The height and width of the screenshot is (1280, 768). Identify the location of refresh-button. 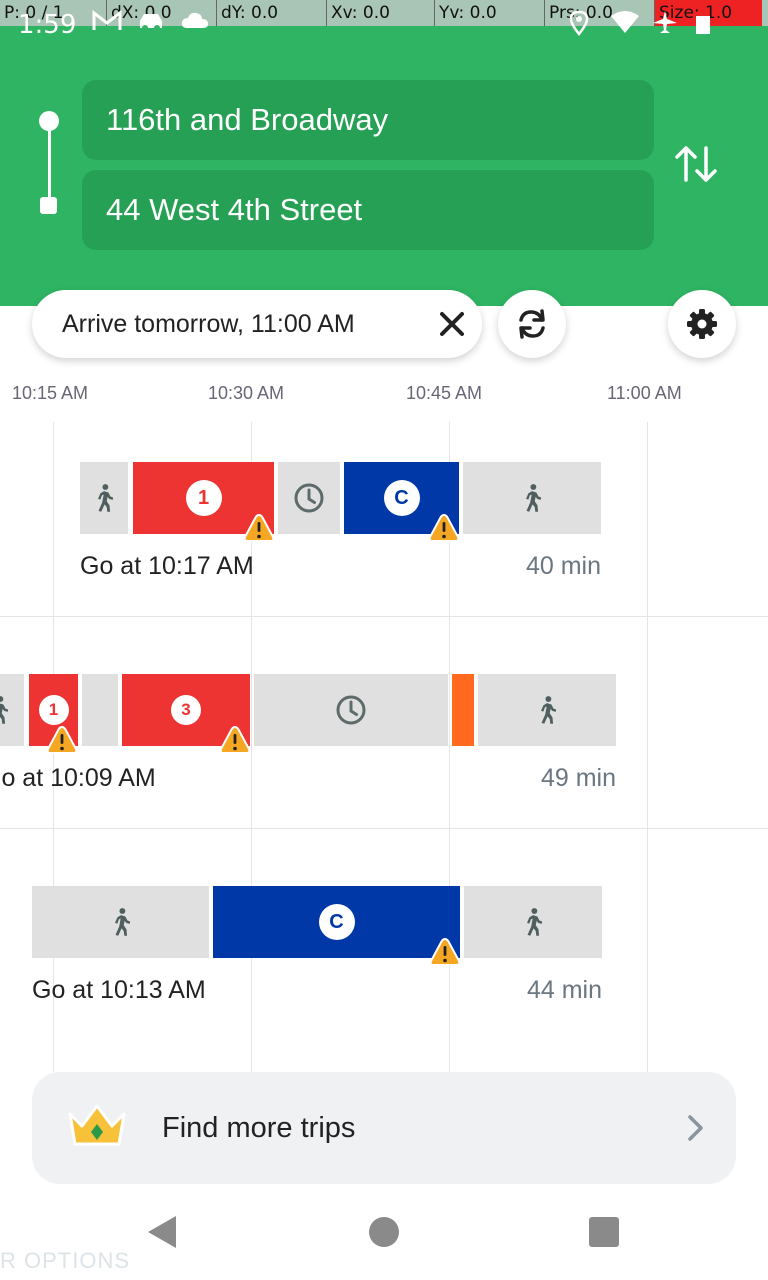
(532, 324).